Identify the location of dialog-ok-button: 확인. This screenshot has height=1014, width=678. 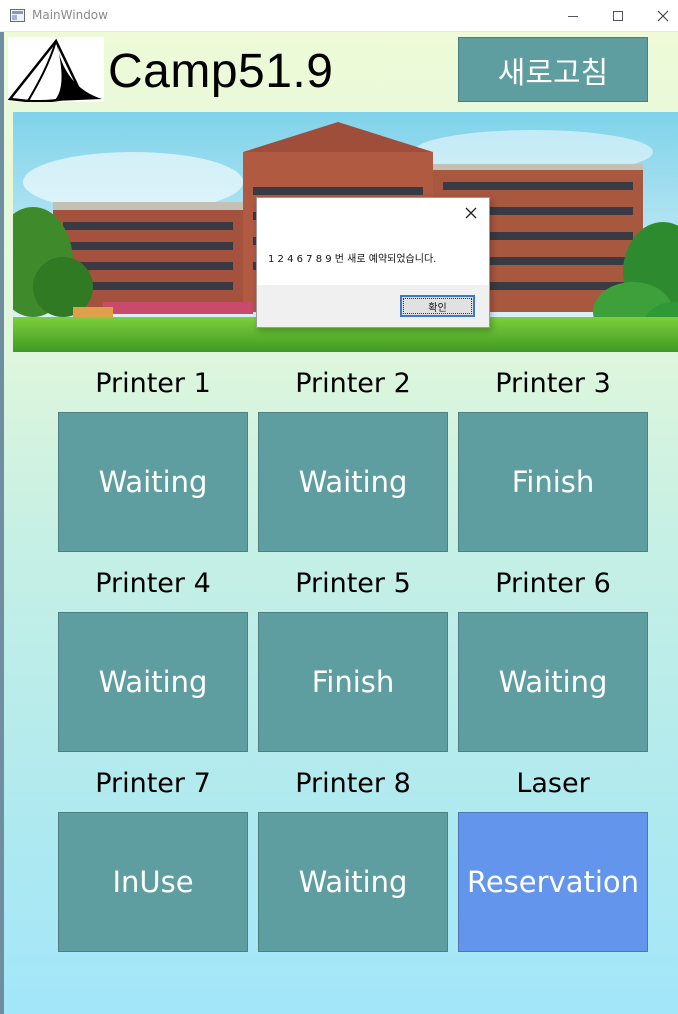
(437, 306).